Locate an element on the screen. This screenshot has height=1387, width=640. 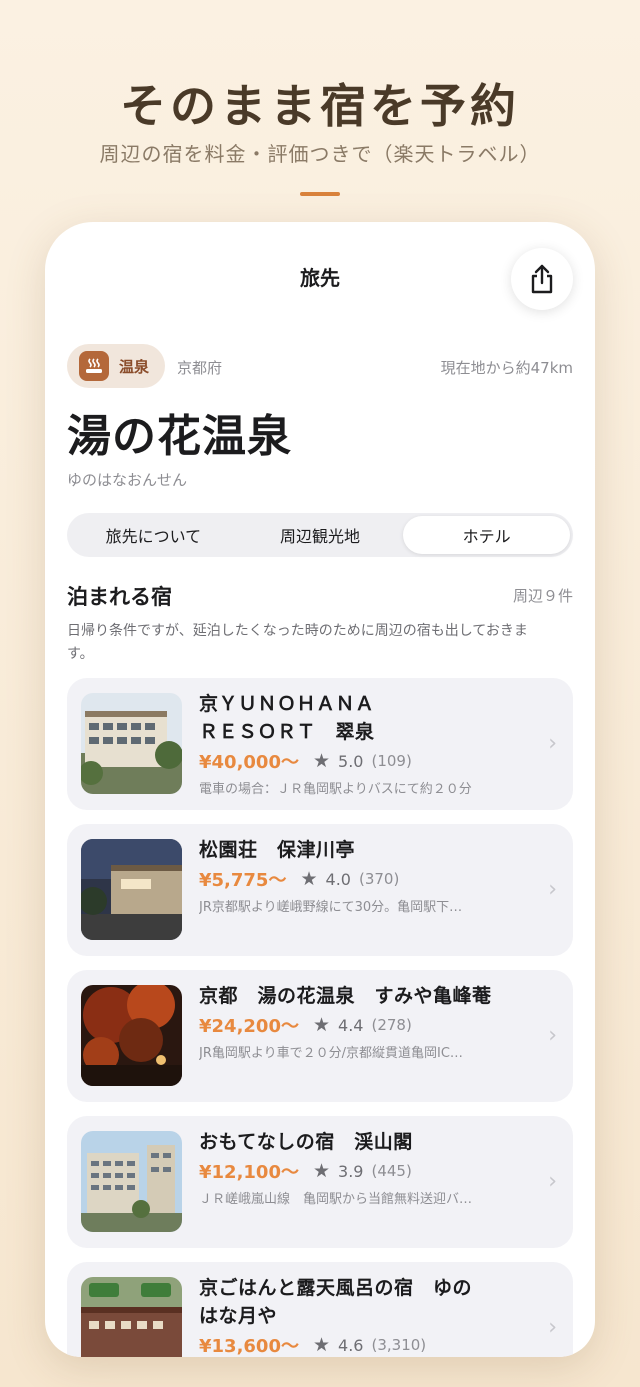
category-label: 温泉 is located at coordinates (134, 366).